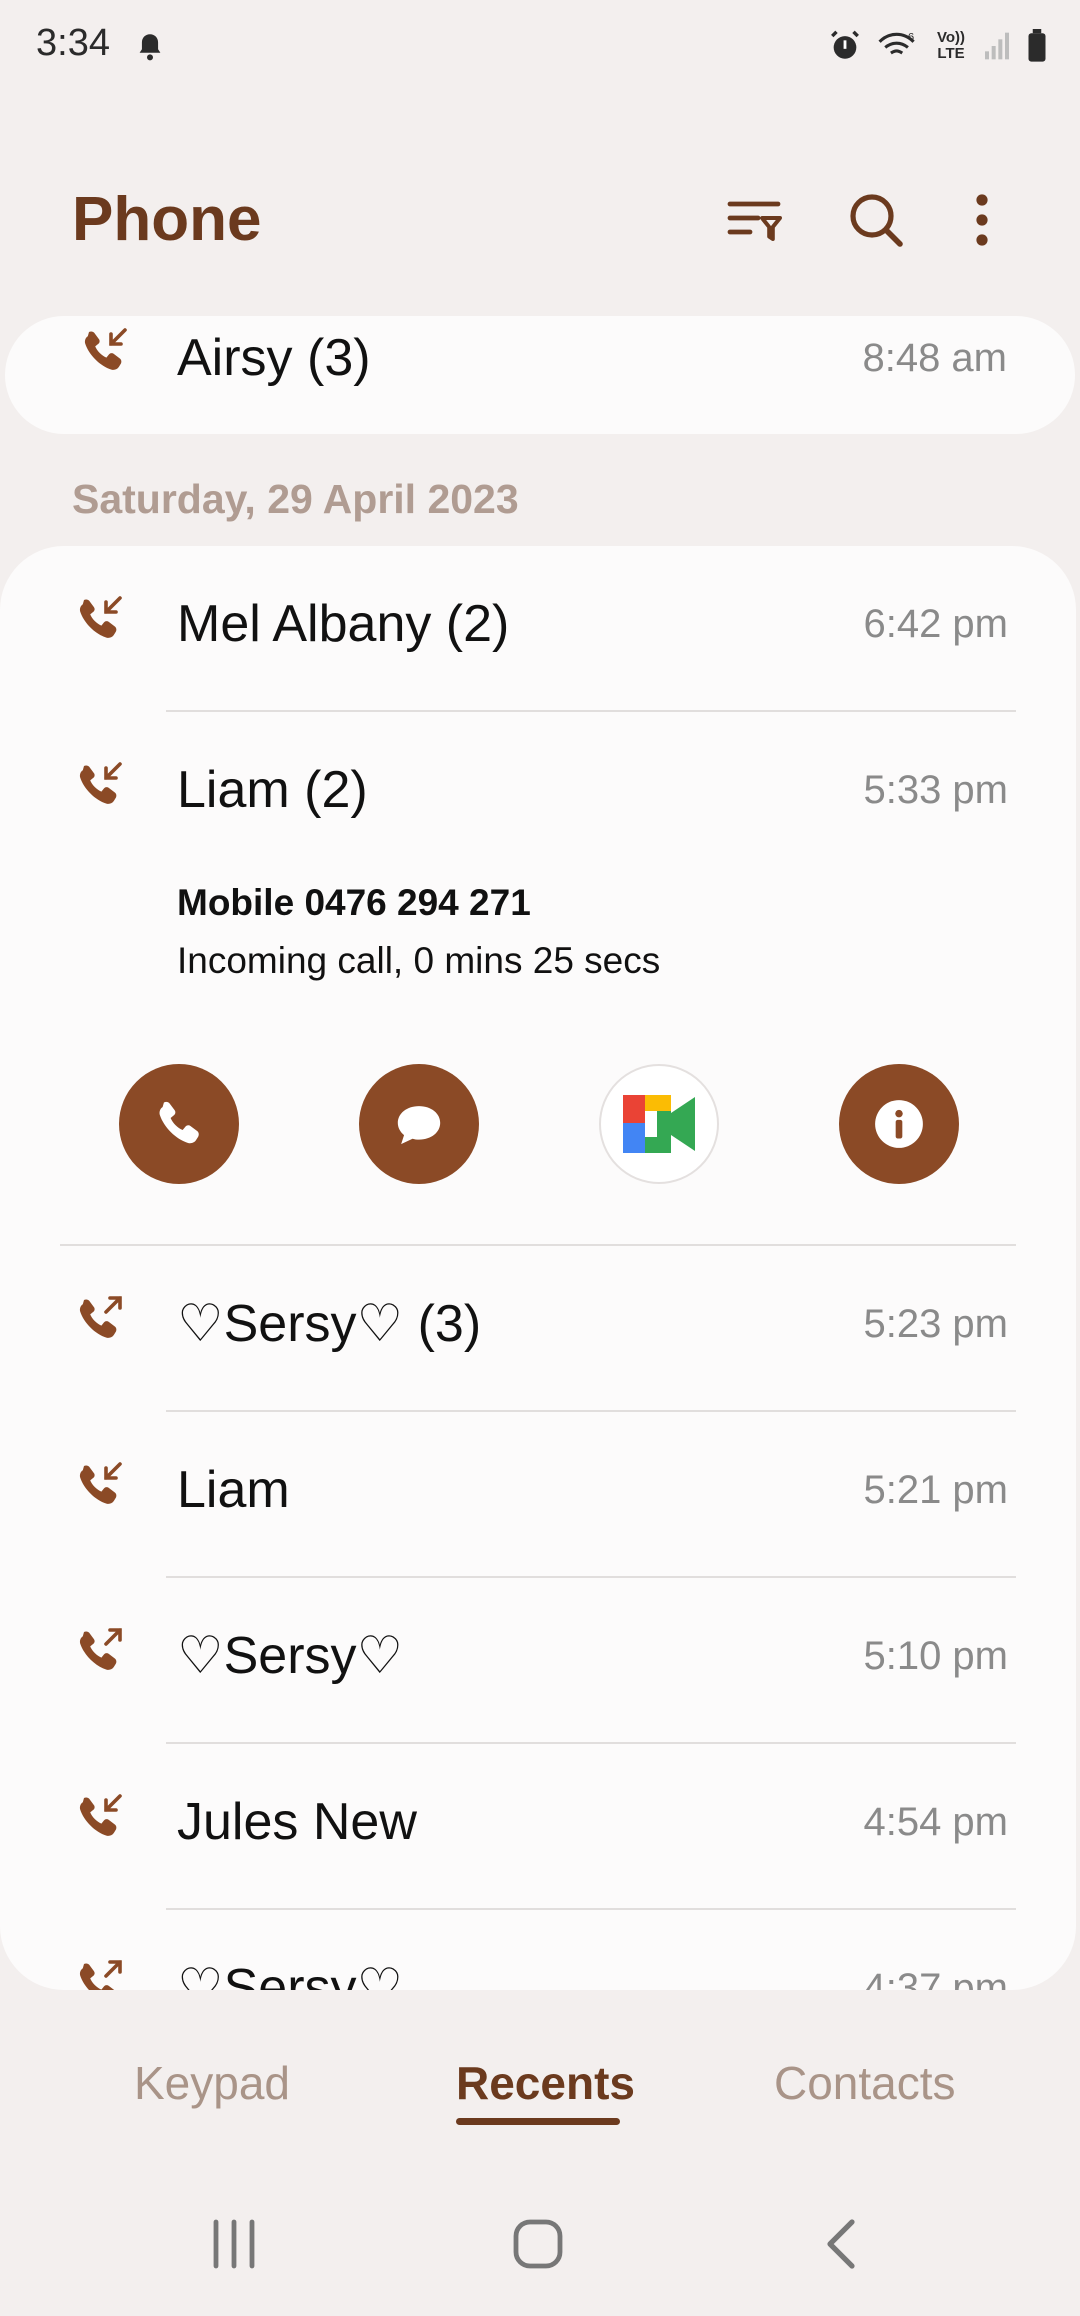 This screenshot has width=1080, height=2316. I want to click on list-item: Jules New 4:54 pm, so click(538, 1827).